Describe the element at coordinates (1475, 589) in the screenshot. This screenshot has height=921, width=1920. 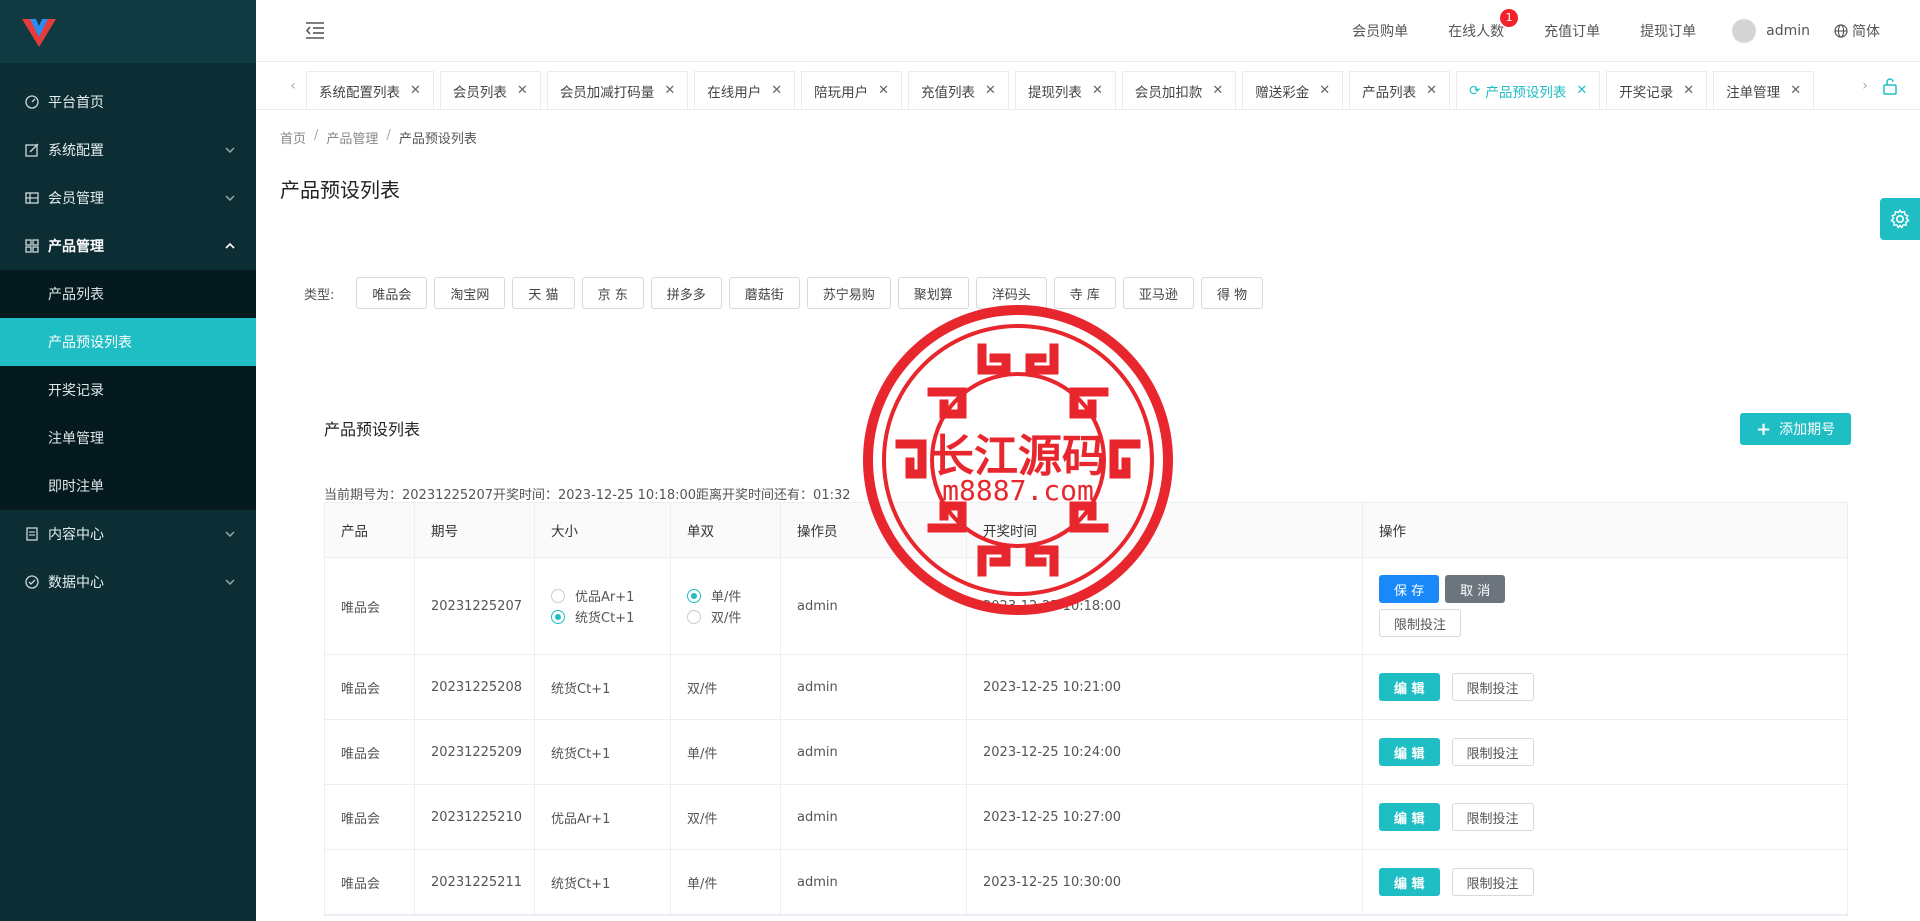
I see `cancel-button: 取 消` at that location.